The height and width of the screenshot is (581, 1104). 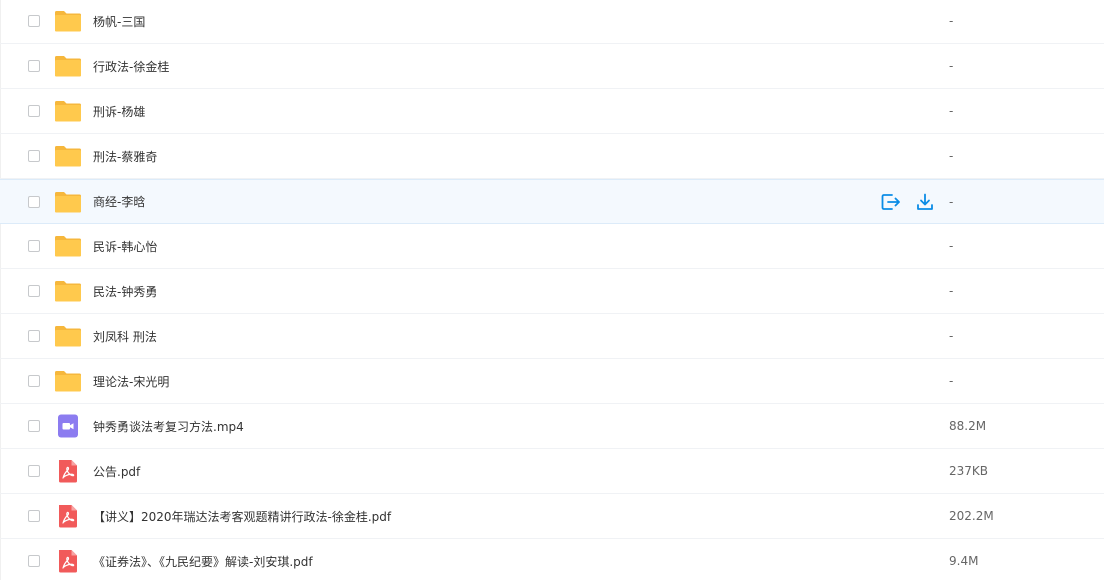 I want to click on share-icon, so click(x=891, y=202).